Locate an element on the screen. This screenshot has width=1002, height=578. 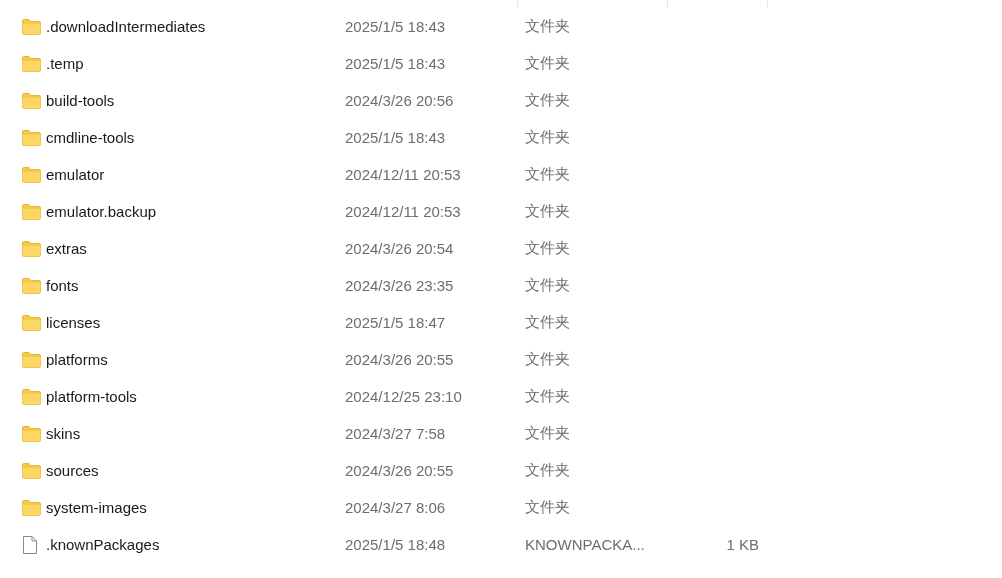
modified-date: 2024/12/25 23:10 is located at coordinates (404, 396).